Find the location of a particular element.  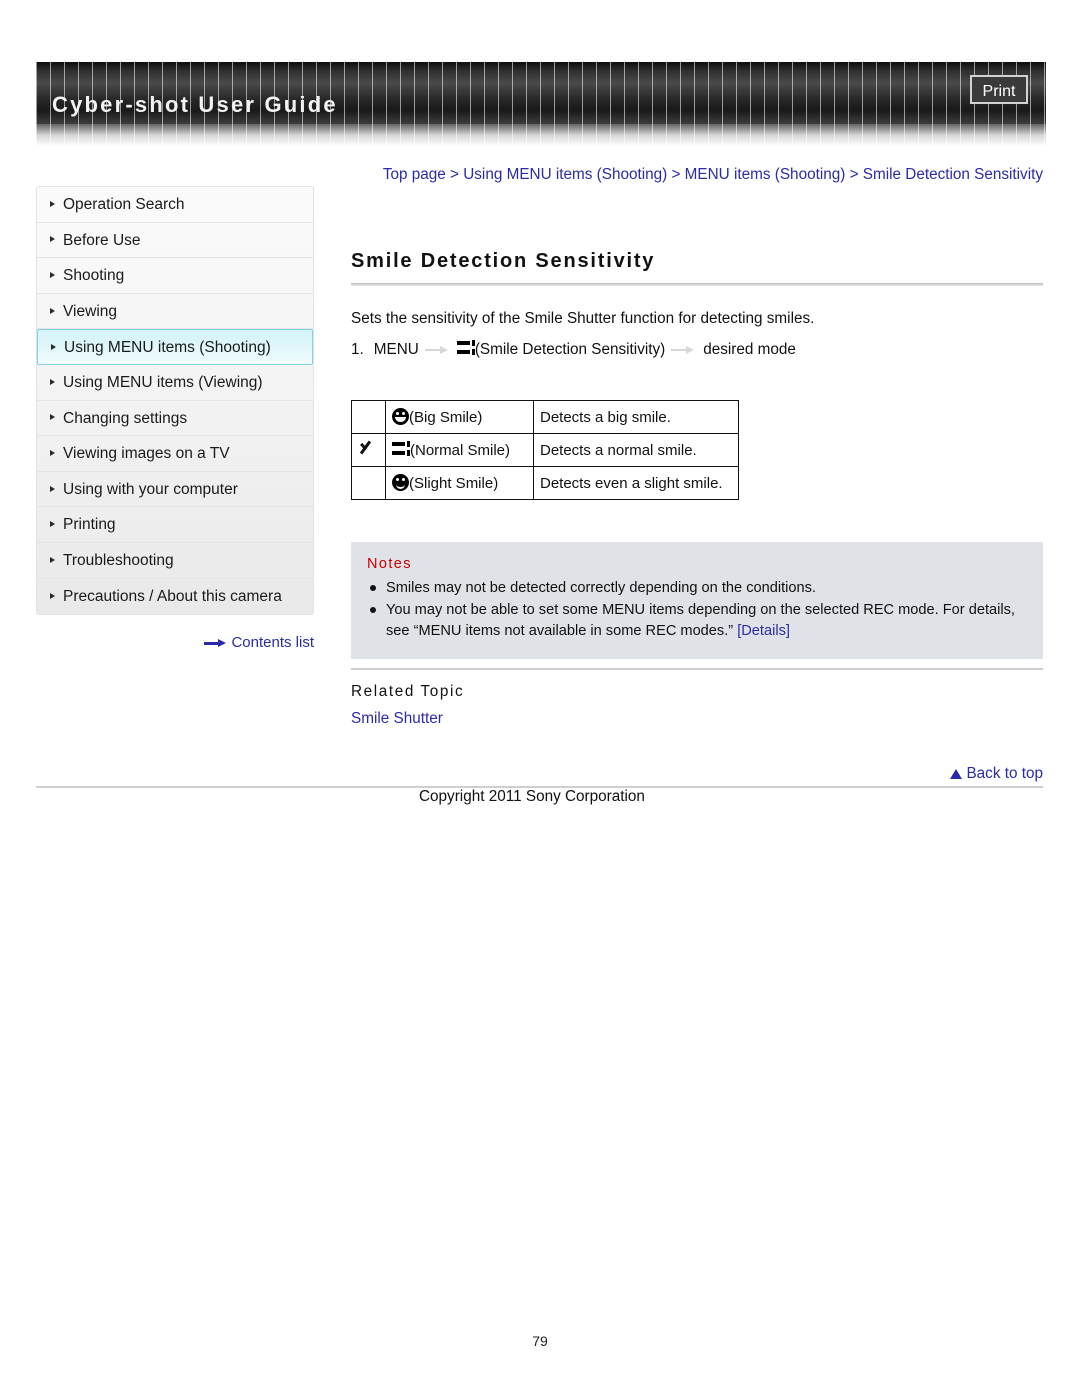

sidebar-item-viewing-images-on-a-tv: Viewing images on a TV is located at coordinates (175, 454).